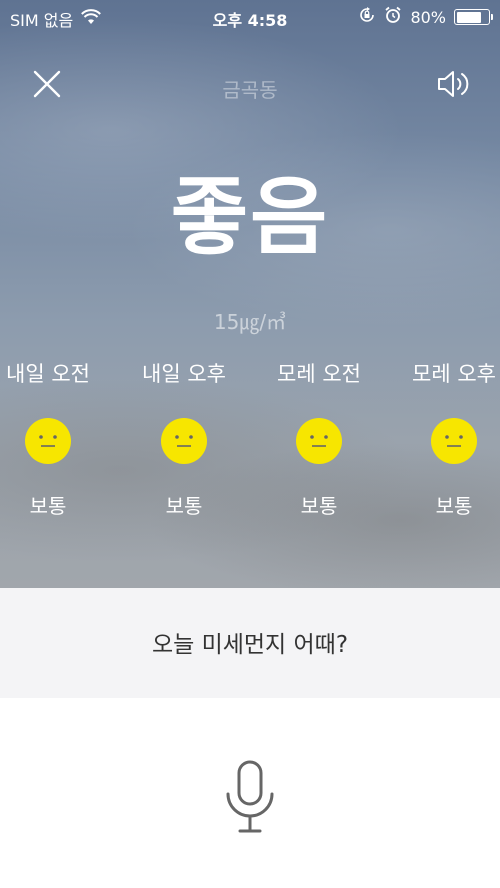  I want to click on forecast-label: 내일 오전, so click(48, 374).